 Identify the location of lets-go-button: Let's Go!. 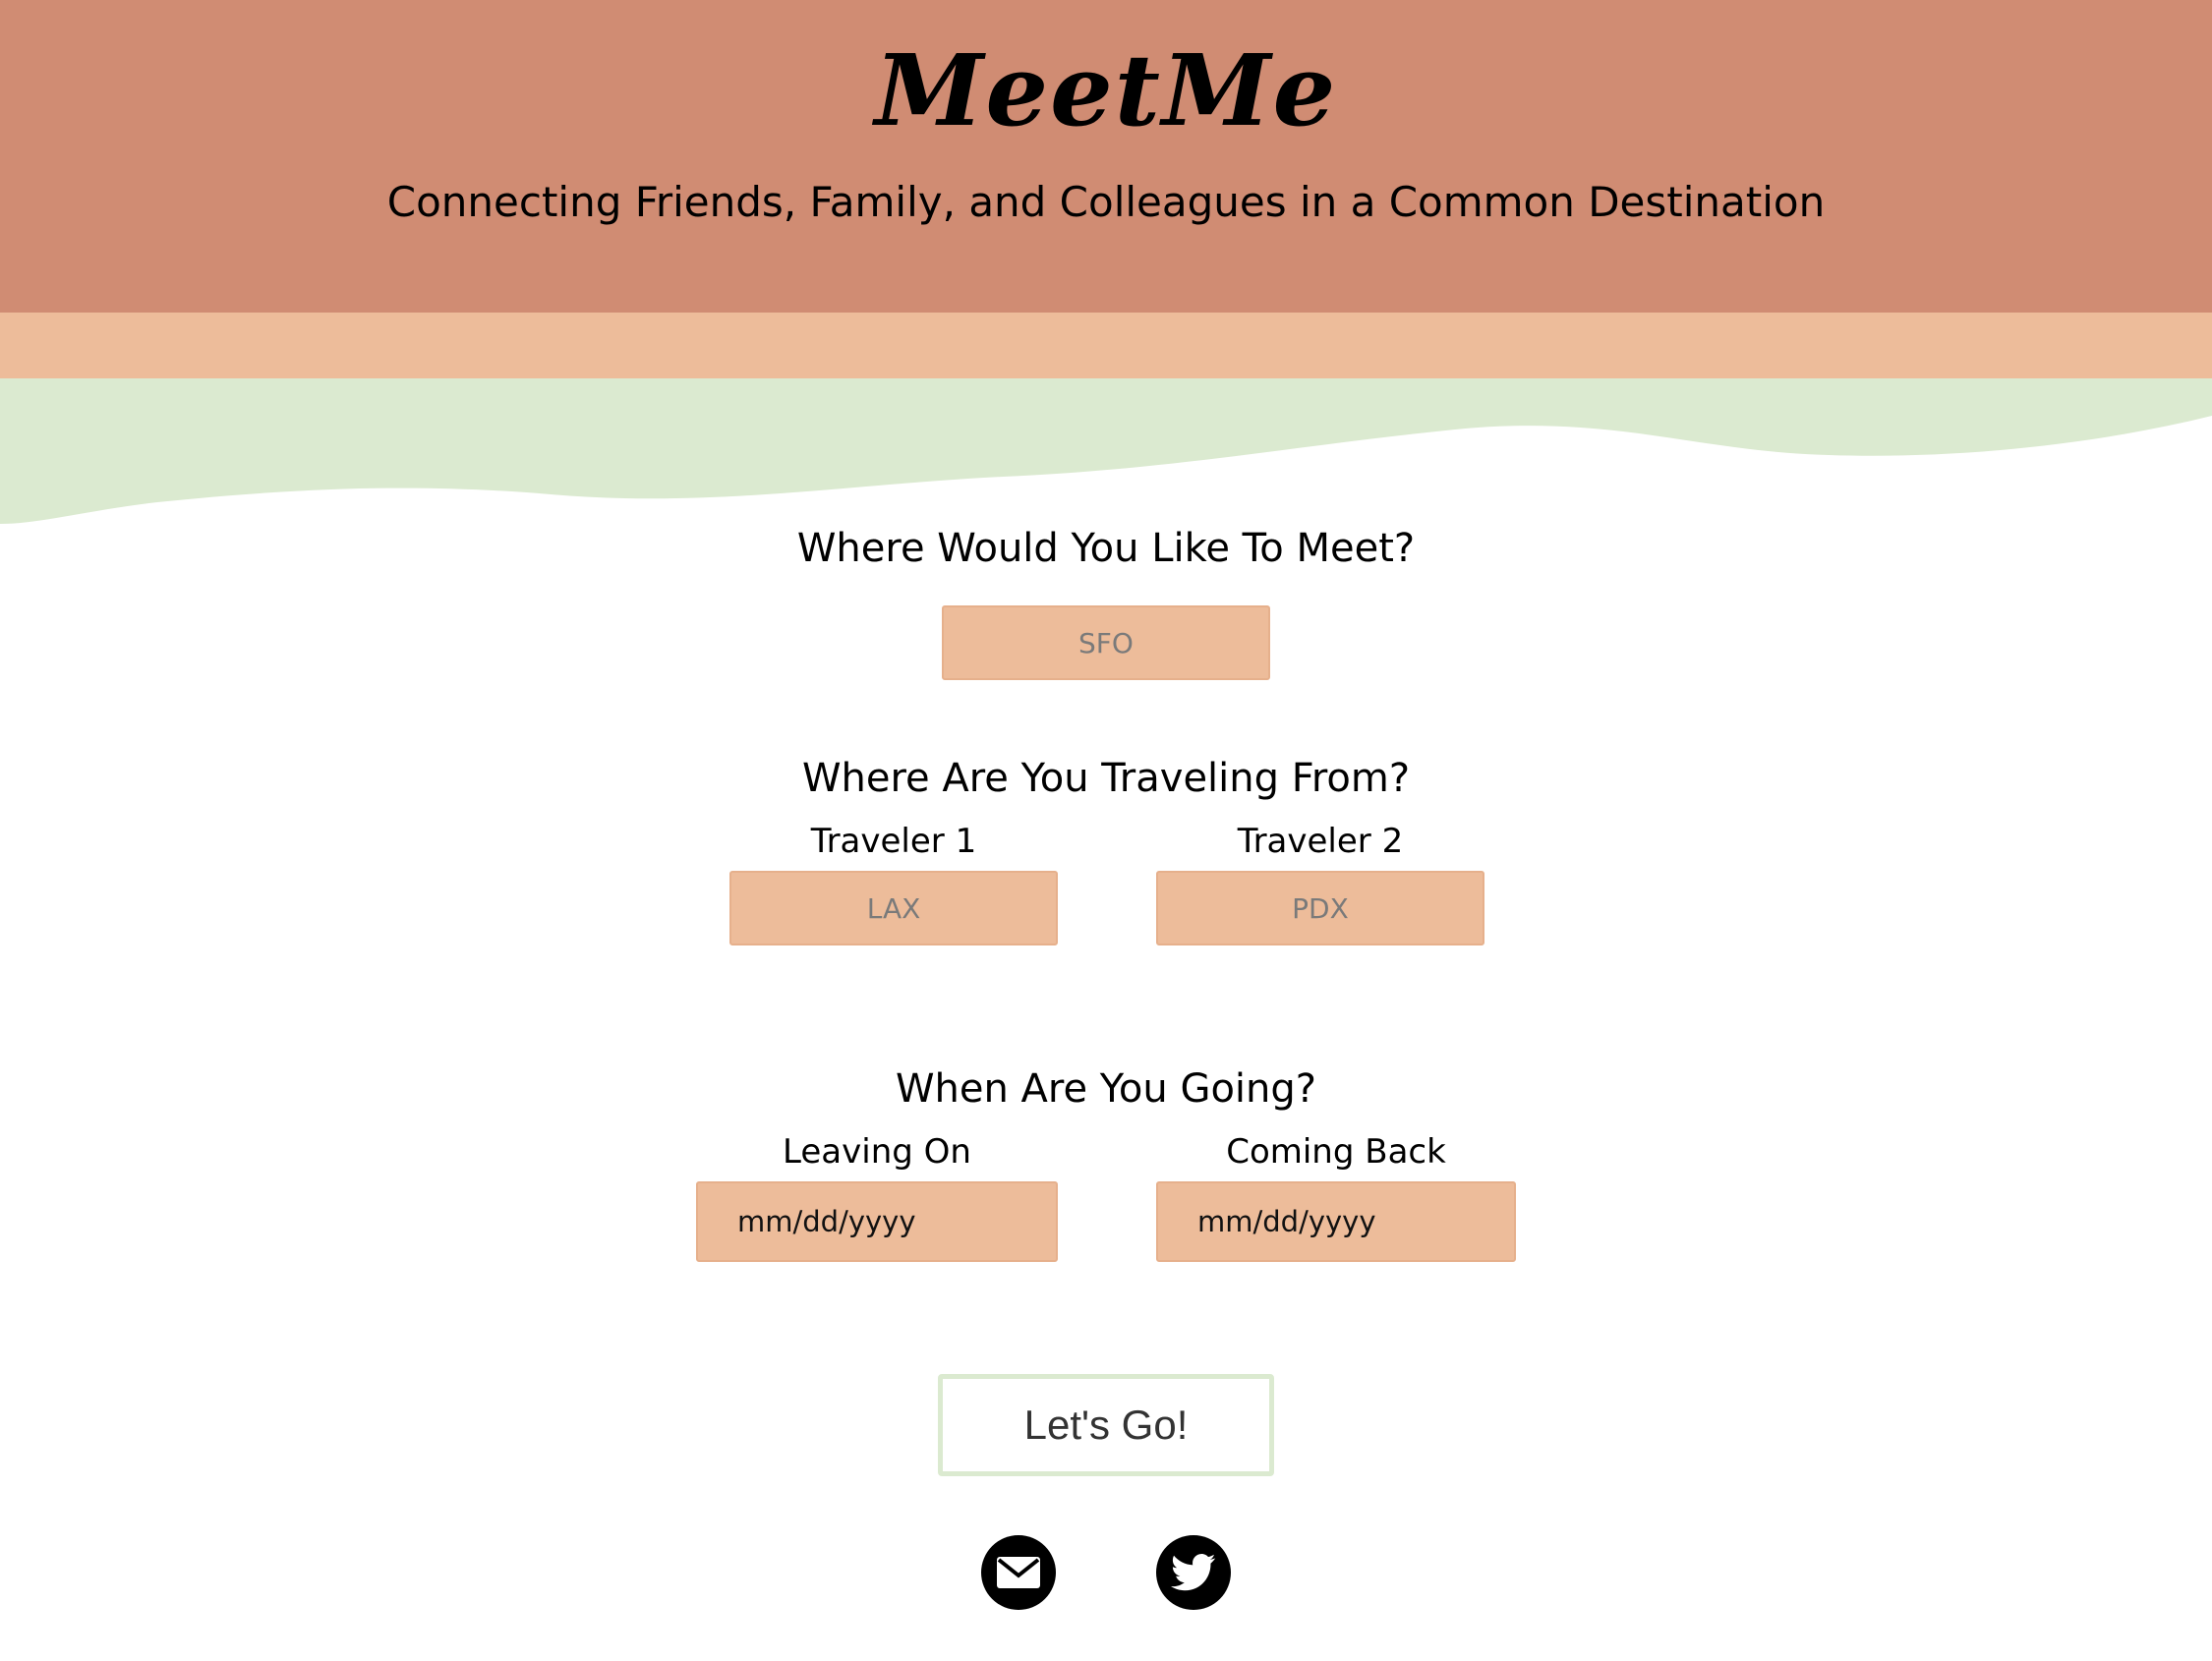
(1106, 1425).